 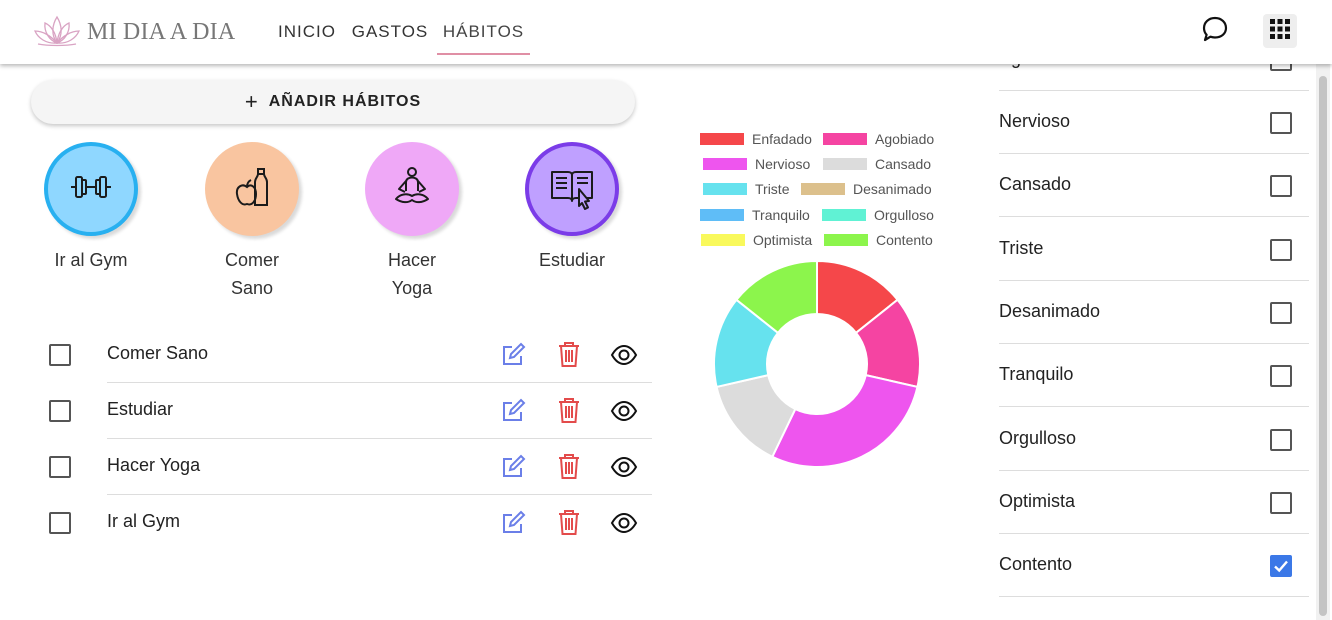 I want to click on legend-item: Tranquilo, so click(x=755, y=215).